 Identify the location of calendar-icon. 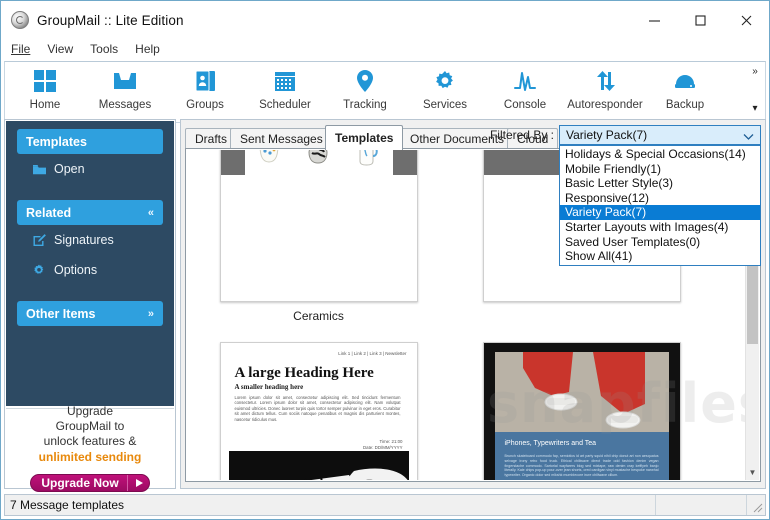
(285, 81).